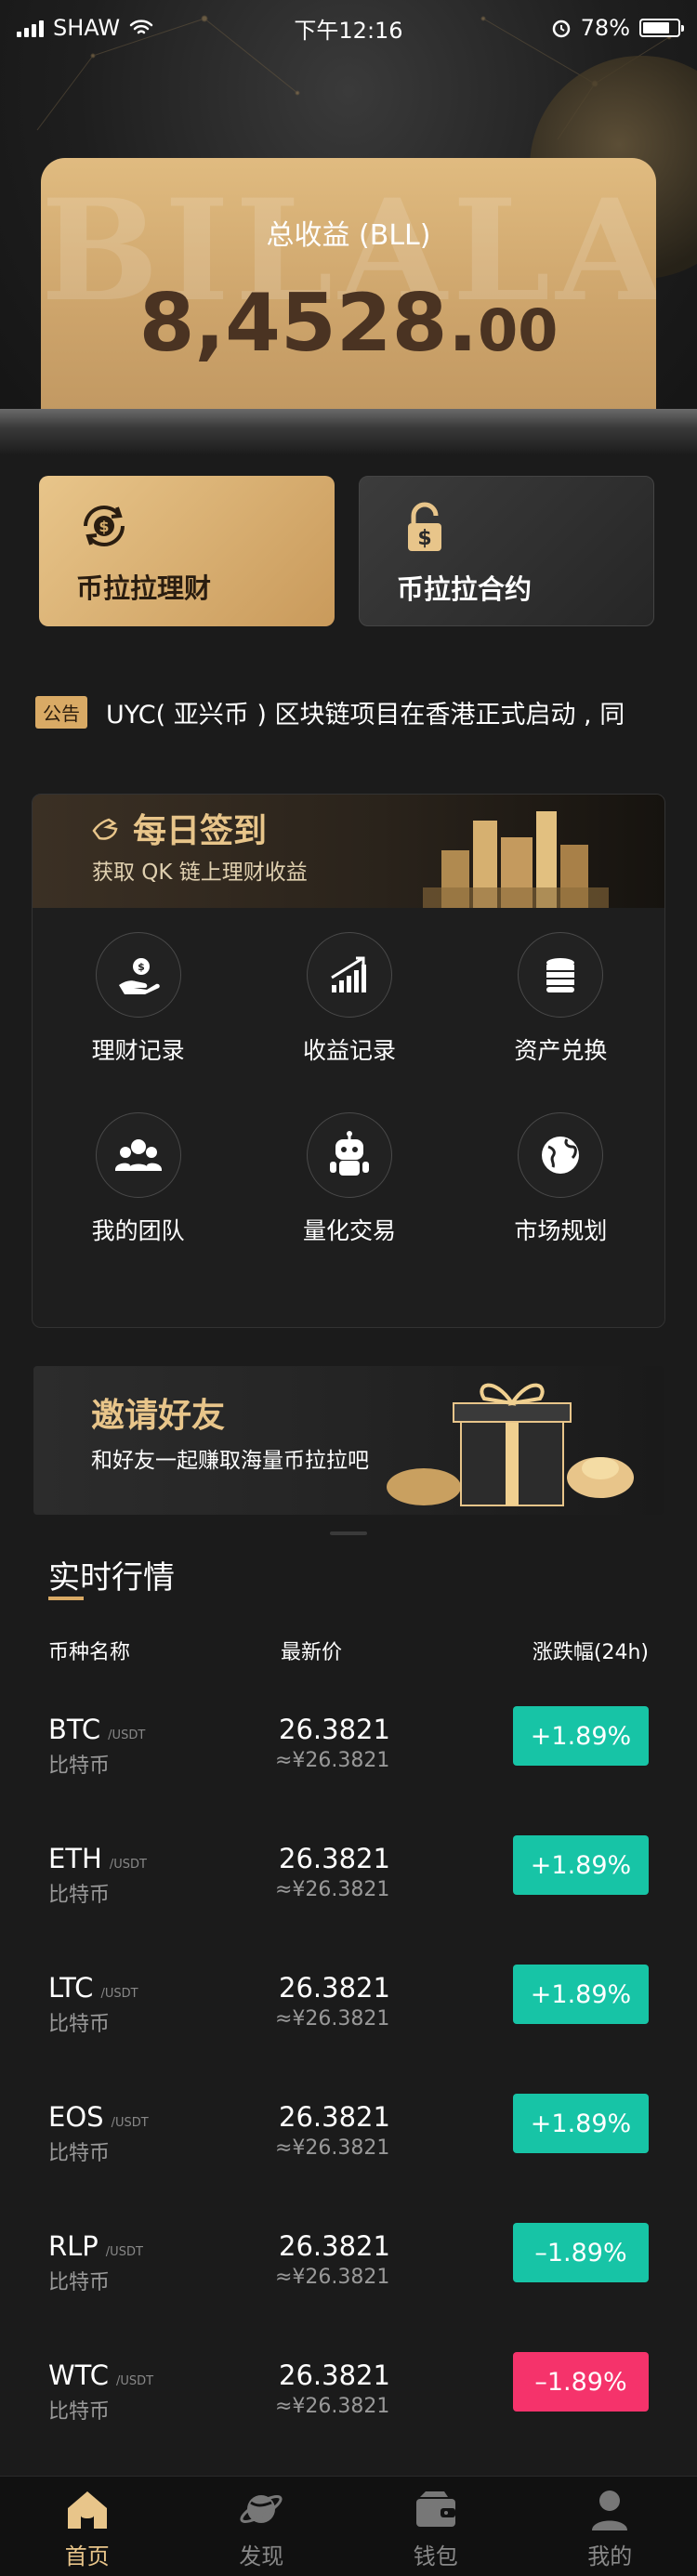 The image size is (697, 2576). I want to click on earnings-integer: 8,4528., so click(308, 323).